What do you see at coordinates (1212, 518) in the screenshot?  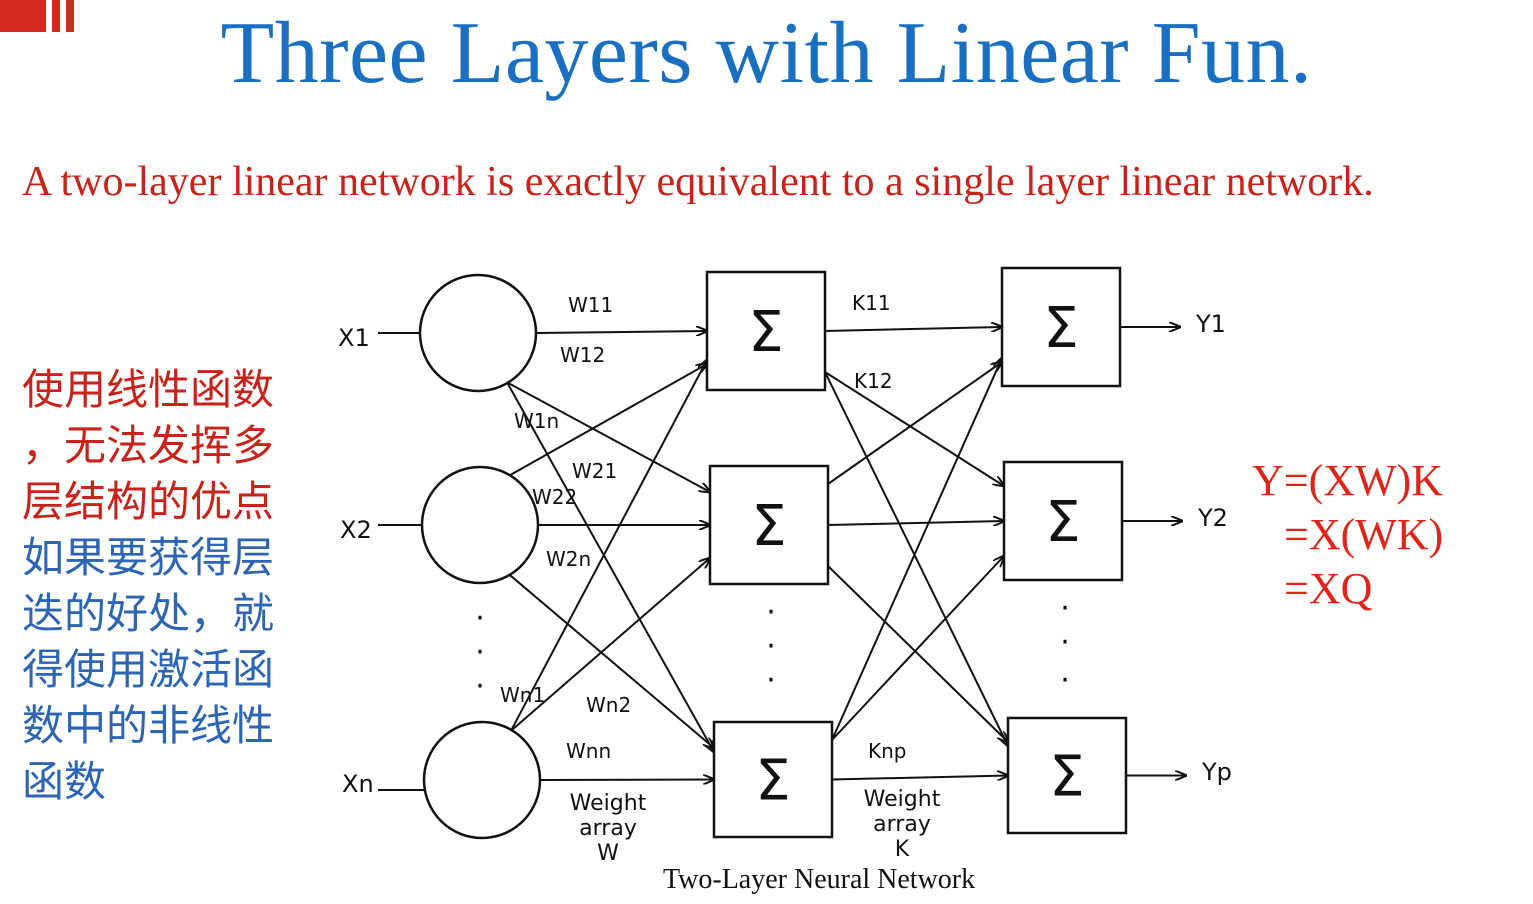 I see `output-label: Y2` at bounding box center [1212, 518].